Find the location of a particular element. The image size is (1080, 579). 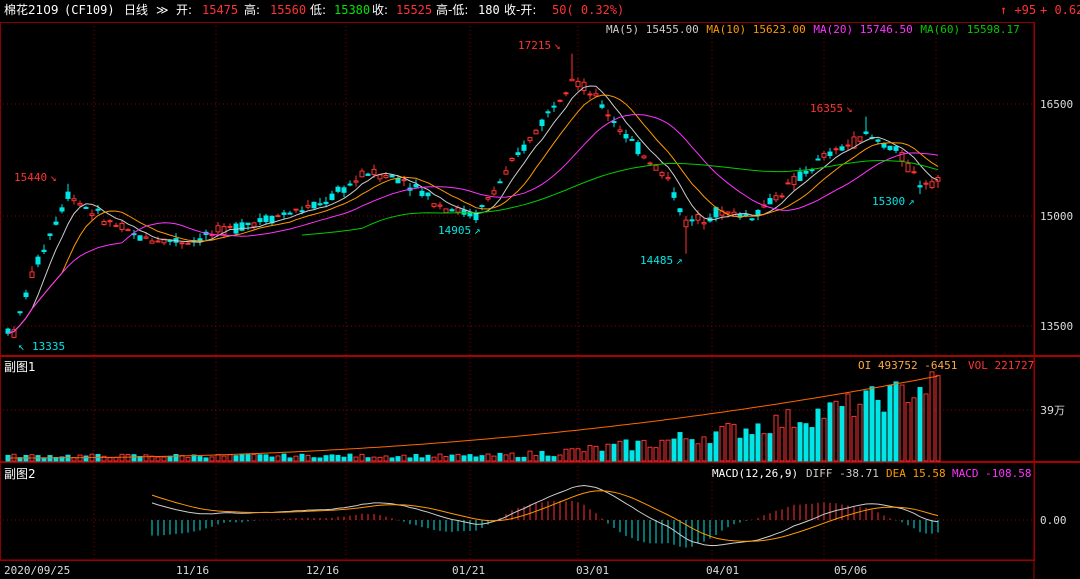

price-annotation: 17215 is located at coordinates (534, 45).